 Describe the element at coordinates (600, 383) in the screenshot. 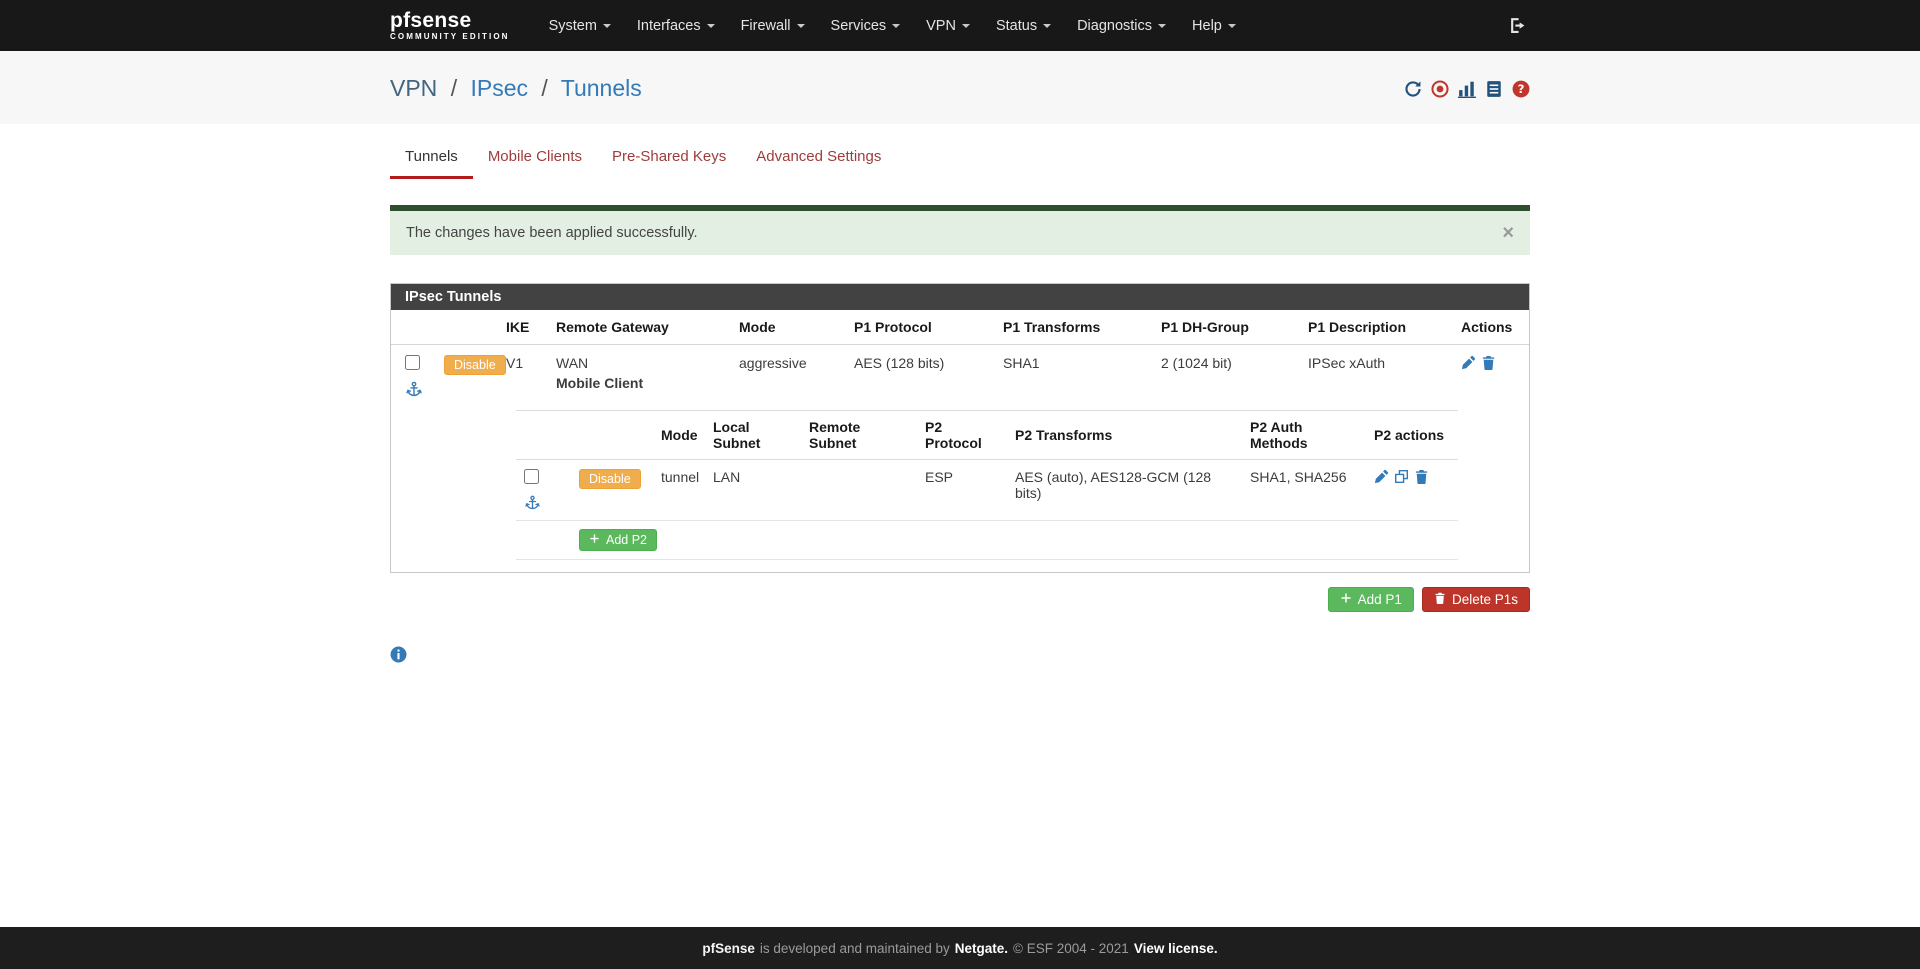

I see `p1-gateway-name: Mobile Client` at that location.